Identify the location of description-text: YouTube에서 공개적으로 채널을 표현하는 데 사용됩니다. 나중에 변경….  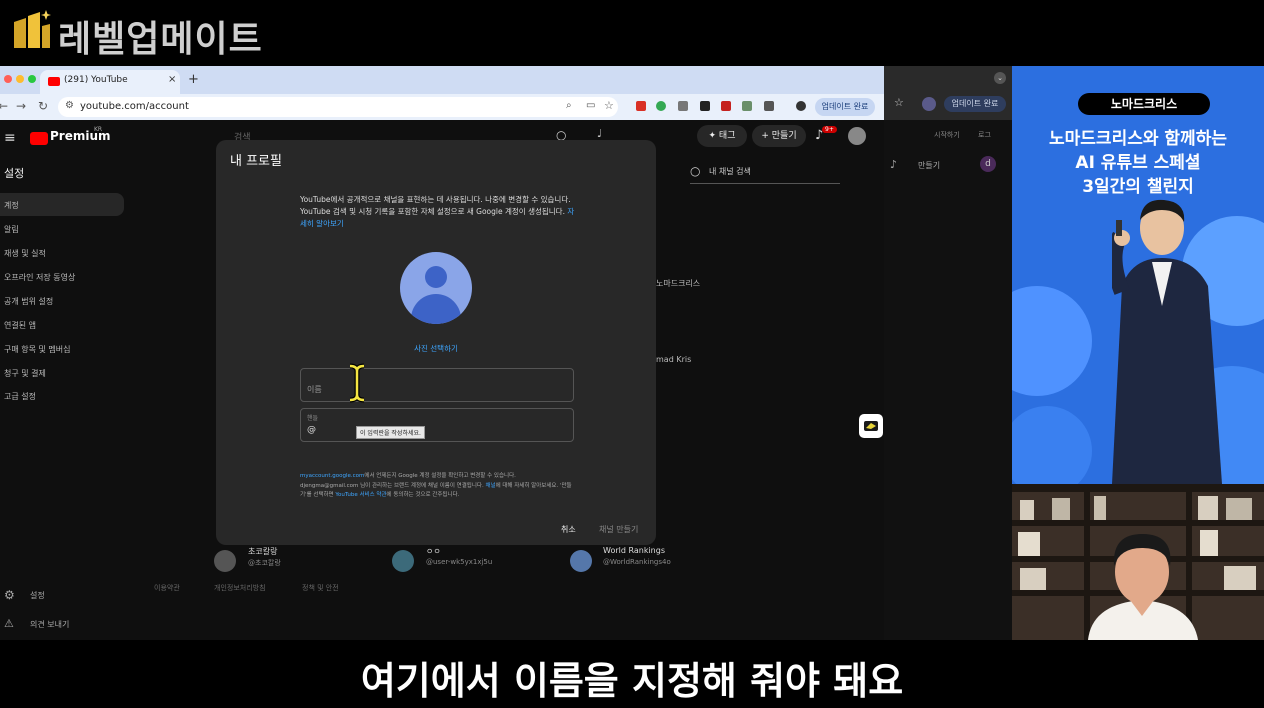
(435, 205).